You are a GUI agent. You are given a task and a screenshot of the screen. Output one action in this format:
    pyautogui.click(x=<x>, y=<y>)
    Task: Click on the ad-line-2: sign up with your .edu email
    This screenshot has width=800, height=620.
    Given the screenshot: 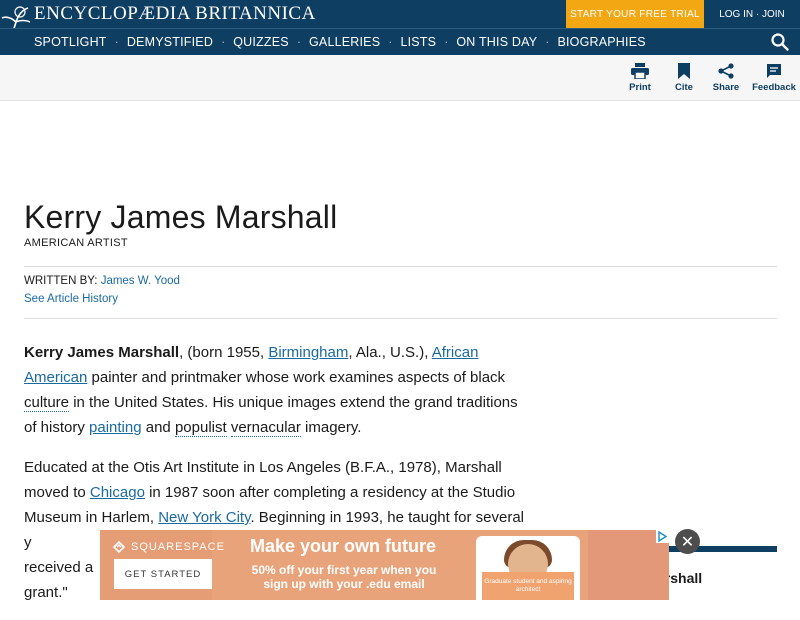 What is the action you would take?
    pyautogui.click(x=344, y=584)
    